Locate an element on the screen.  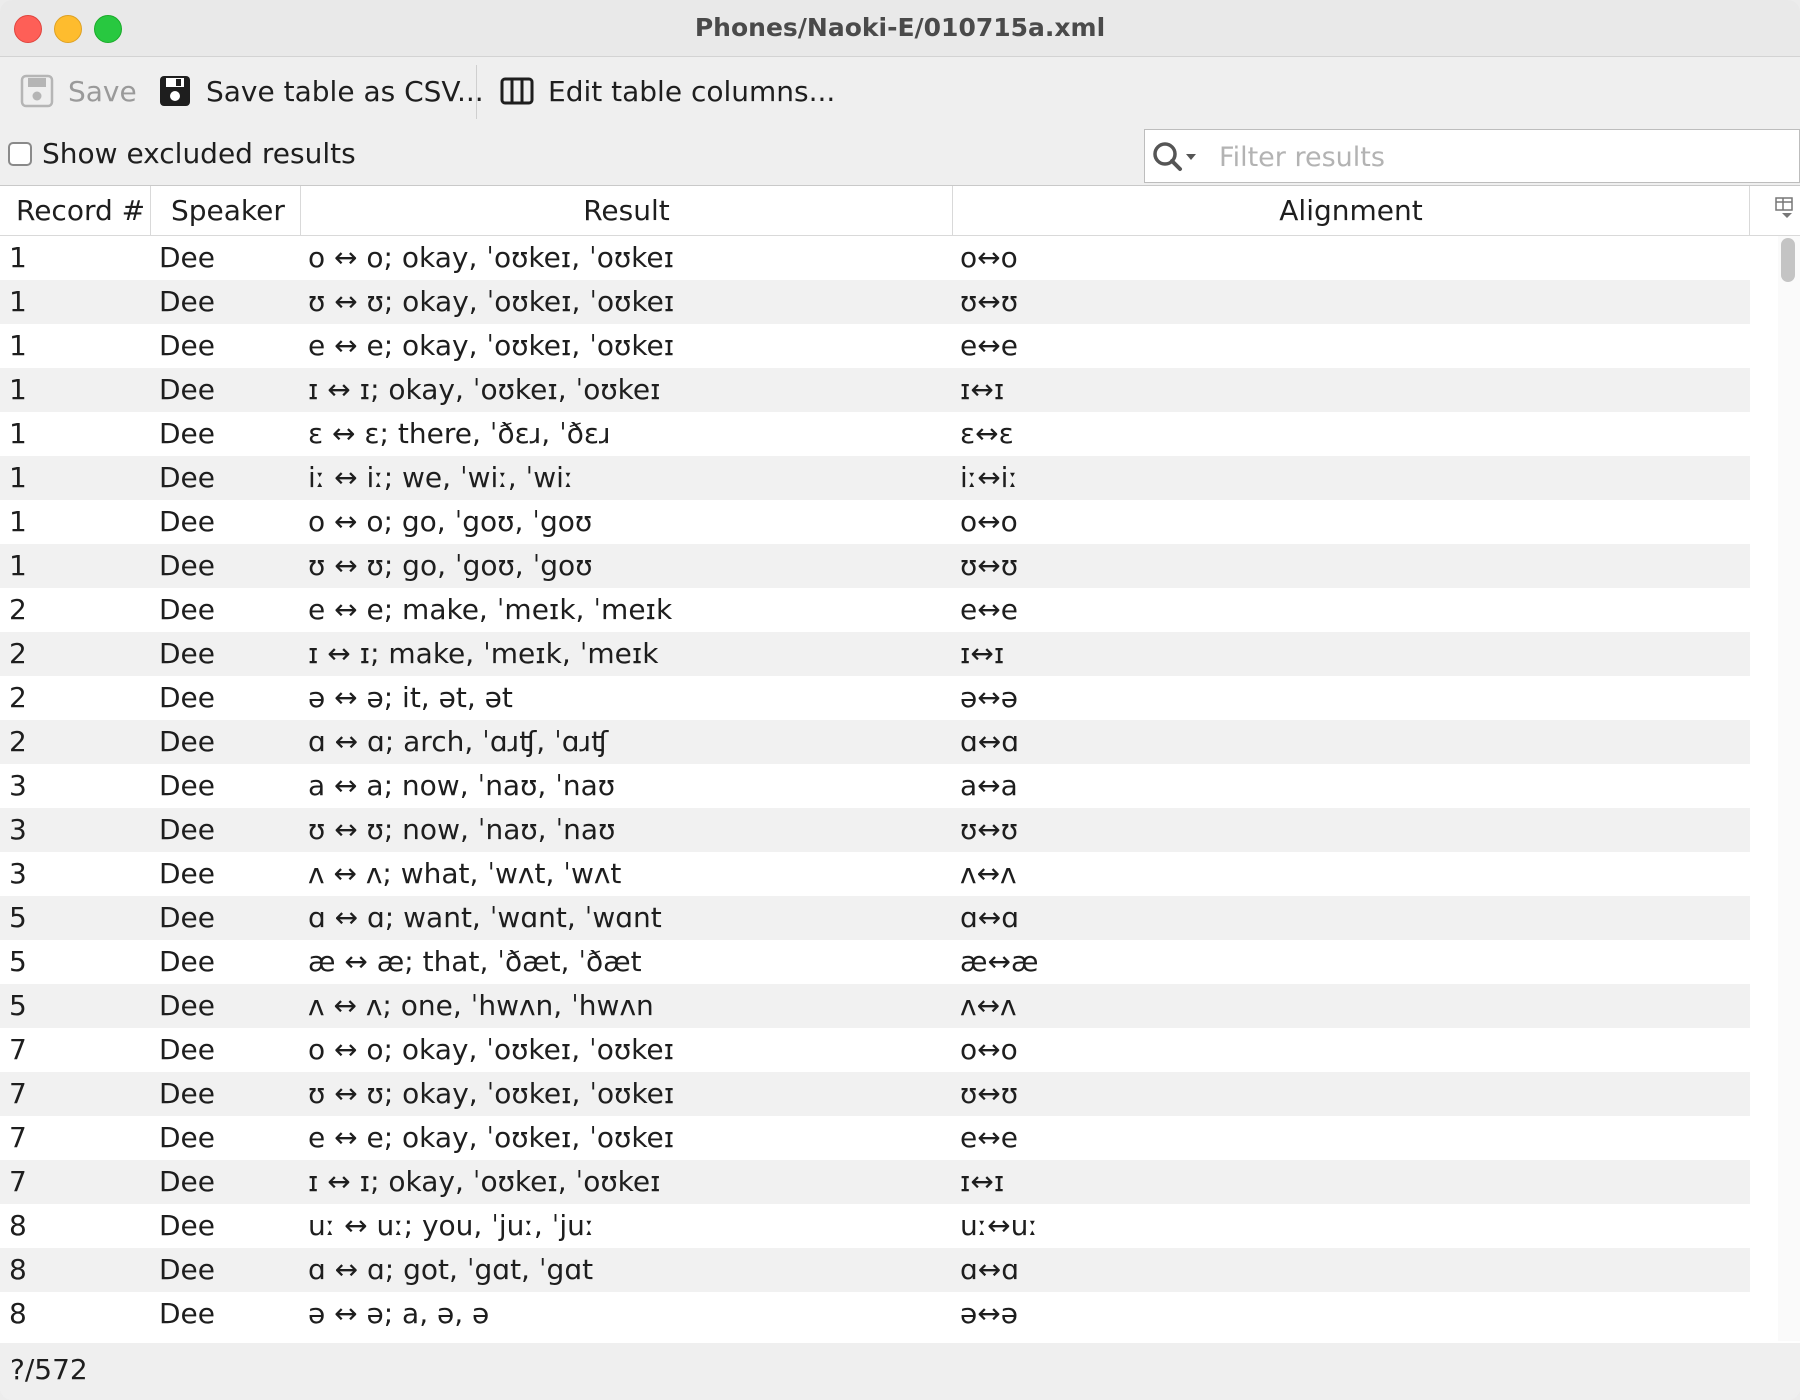
result-count: ?/572 is located at coordinates (49, 1369).